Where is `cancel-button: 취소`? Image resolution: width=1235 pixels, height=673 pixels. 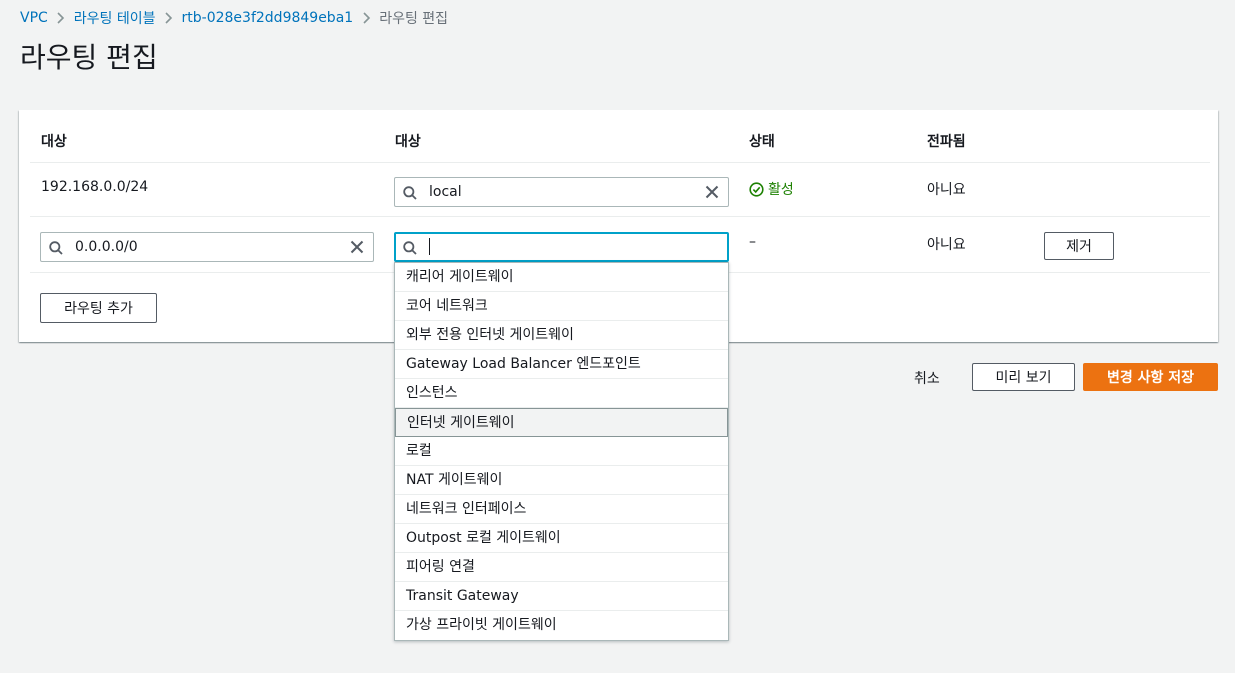 cancel-button: 취소 is located at coordinates (927, 378).